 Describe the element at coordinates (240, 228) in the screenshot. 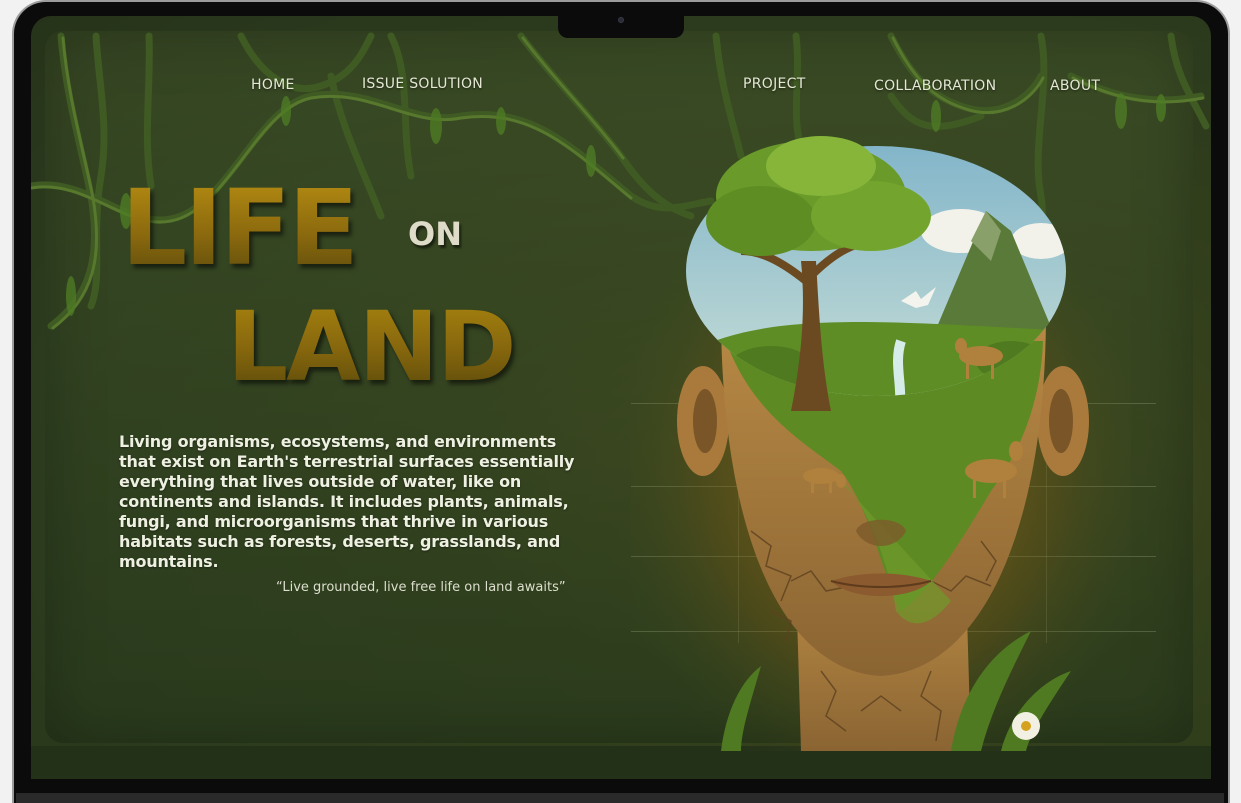

I see `title-life: LIFE` at that location.